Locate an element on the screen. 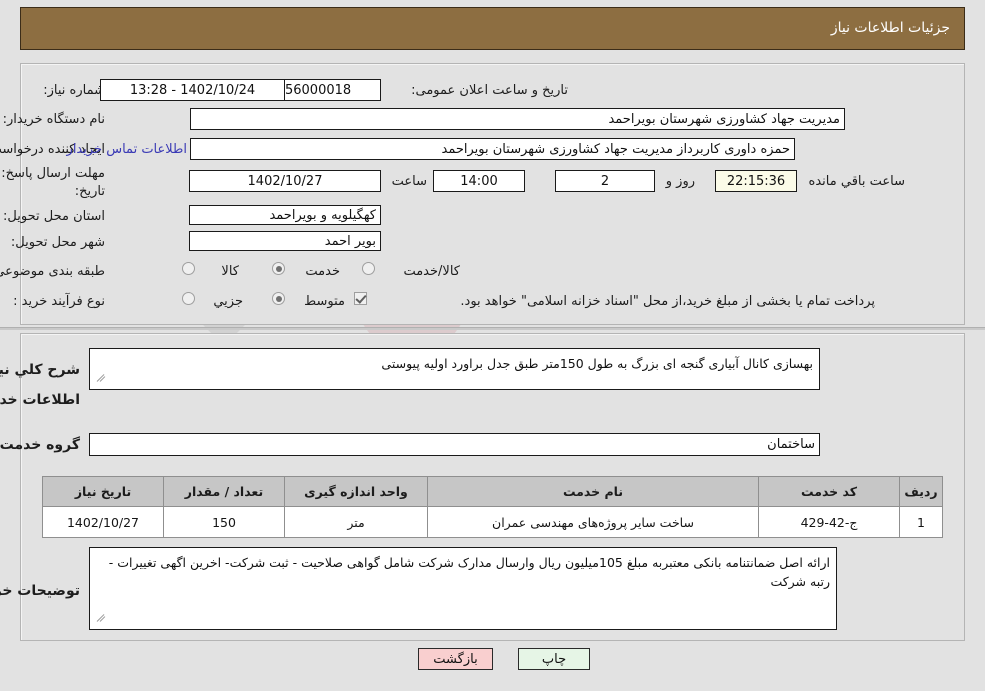 This screenshot has height=691, width=985. page-header-bar: جزئیات اطلاعات نیاز is located at coordinates (492, 28).